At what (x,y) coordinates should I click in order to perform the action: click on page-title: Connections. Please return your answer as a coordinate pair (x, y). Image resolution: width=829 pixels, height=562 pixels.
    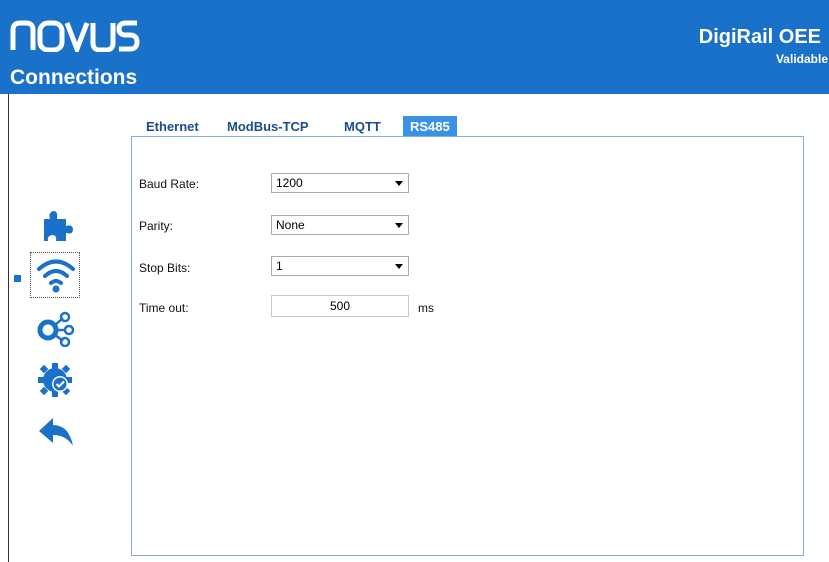
    Looking at the image, I should click on (74, 77).